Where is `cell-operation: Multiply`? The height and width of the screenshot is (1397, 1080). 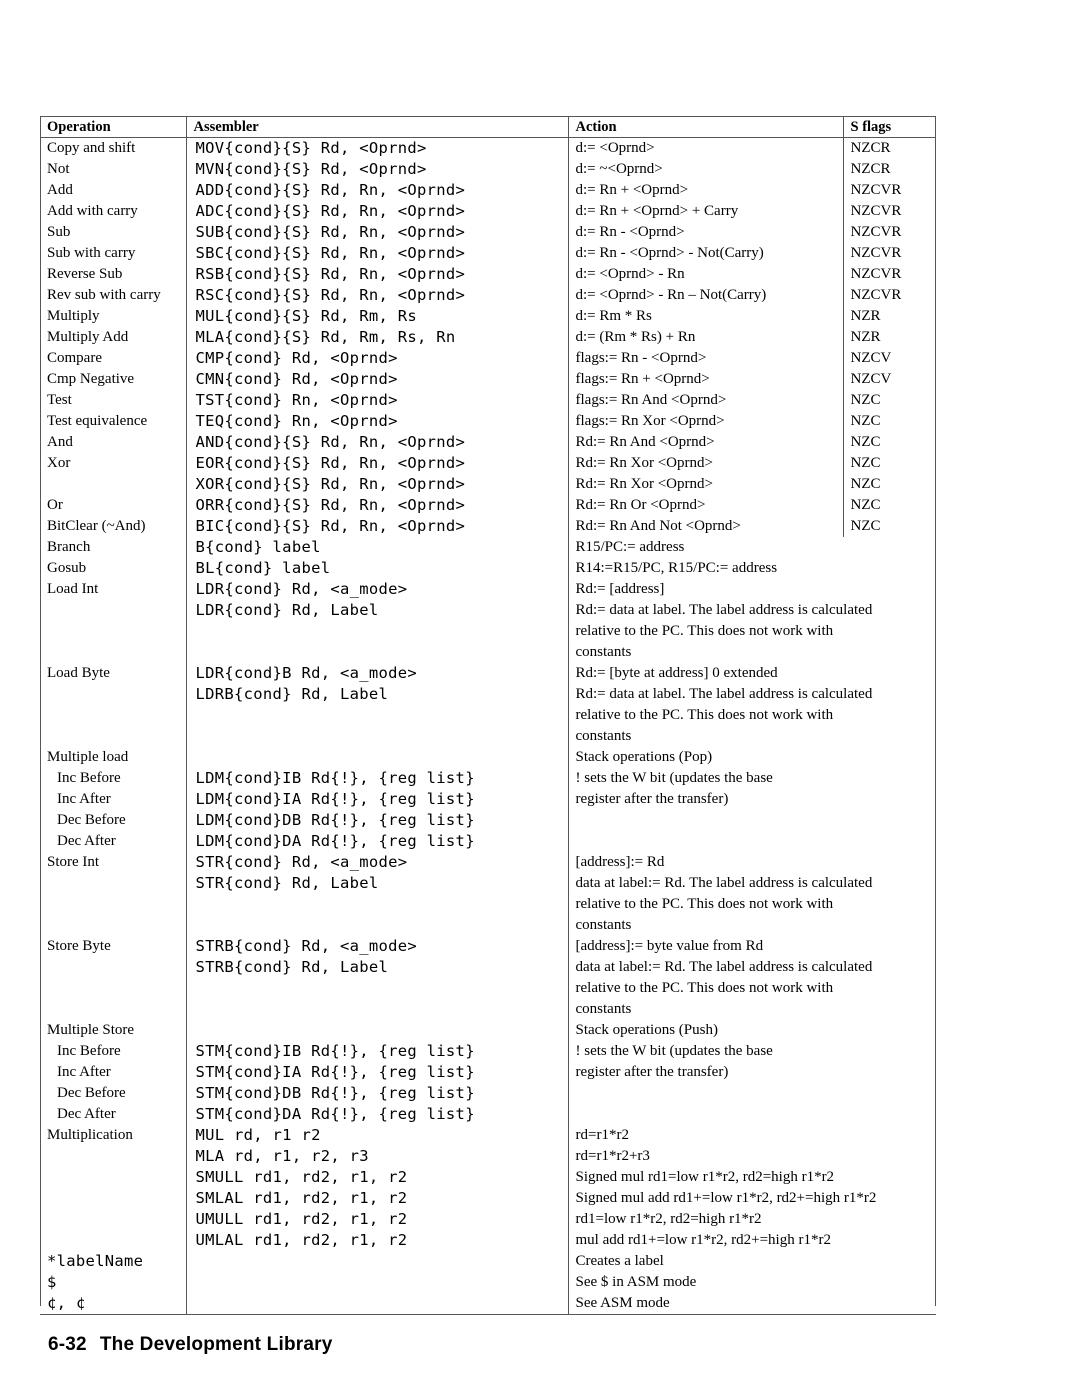
cell-operation: Multiply is located at coordinates (73, 316).